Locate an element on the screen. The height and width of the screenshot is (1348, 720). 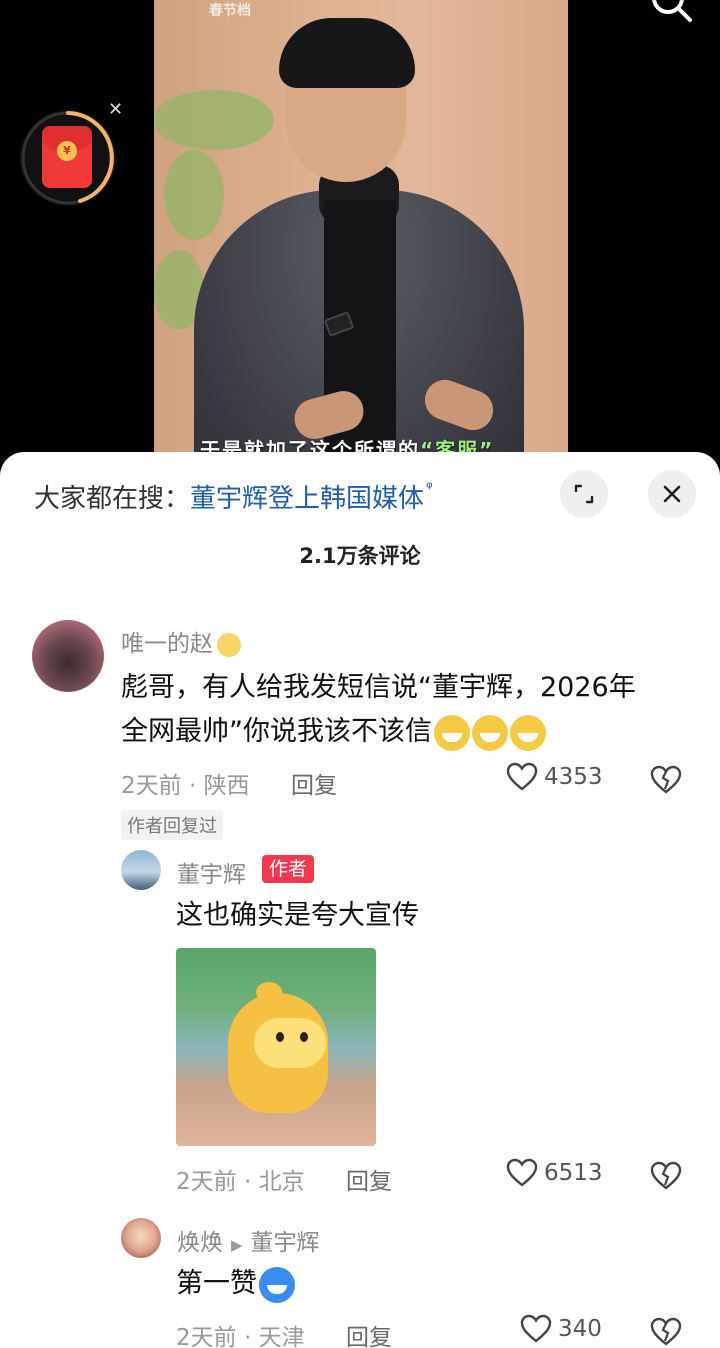
reply-to-username: 董宇辉 is located at coordinates (285, 1243).